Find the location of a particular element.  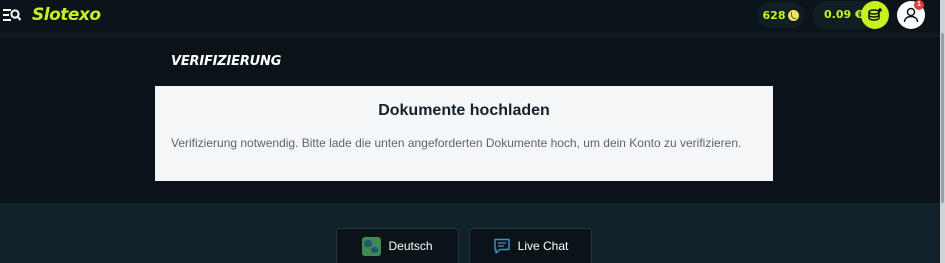

deposit-button is located at coordinates (875, 15).